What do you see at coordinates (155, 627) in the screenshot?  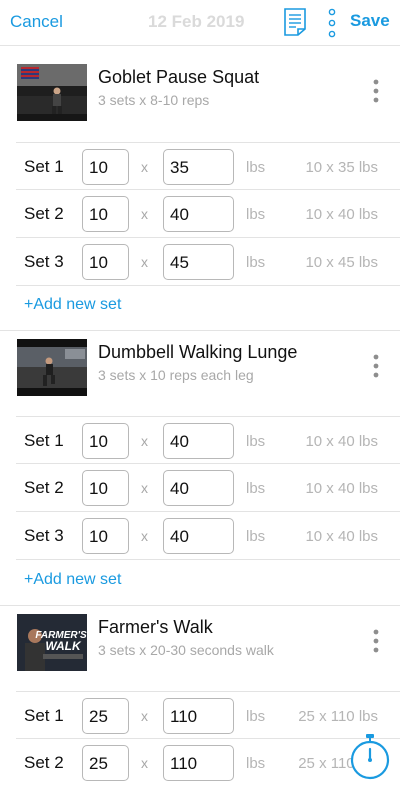 I see `exercise-name: Farmer's Walk` at bounding box center [155, 627].